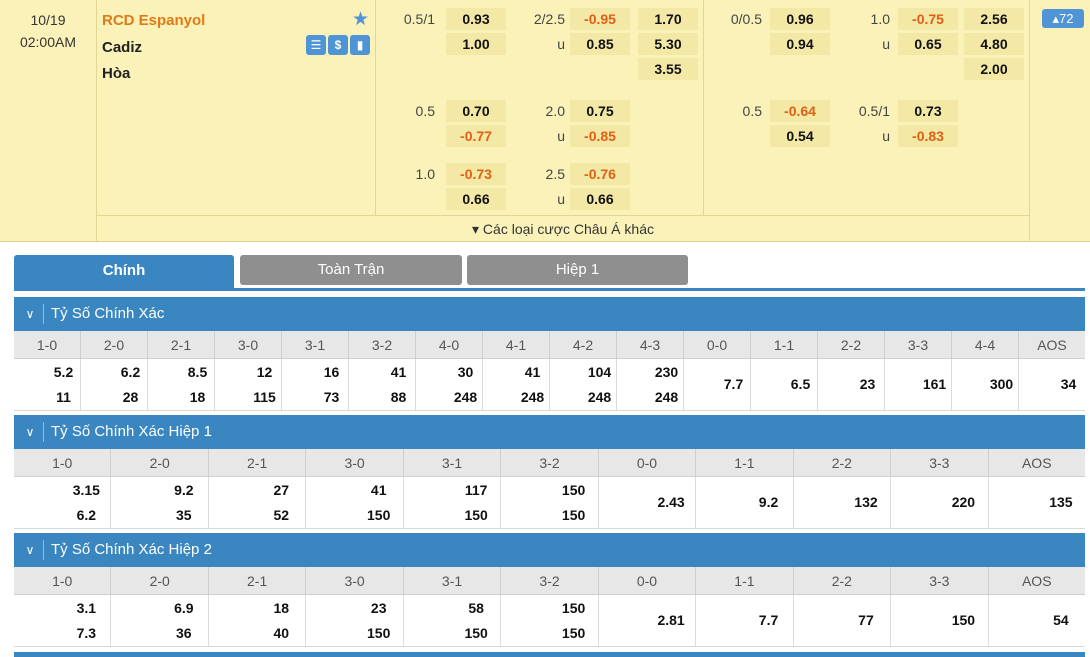  I want to click on score-odds-cell: 34, so click(1052, 384).